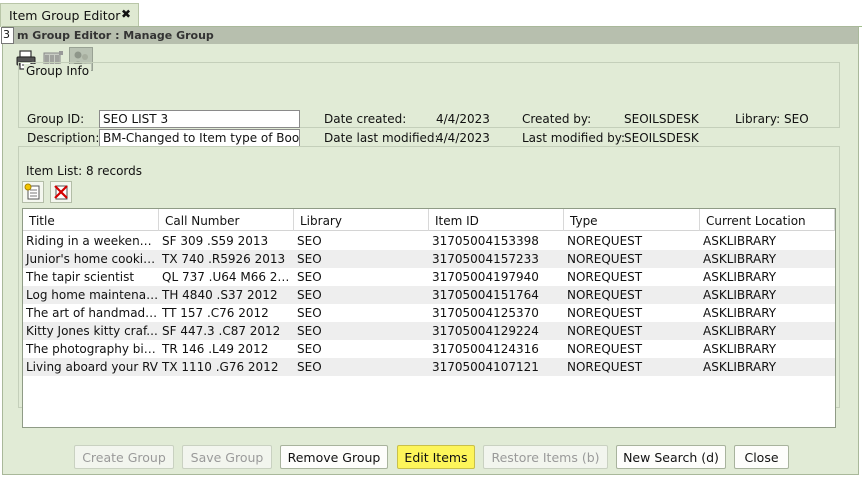  Describe the element at coordinates (215, 313) in the screenshot. I see `cell-call-number: TT 157 .C76 2012` at that location.